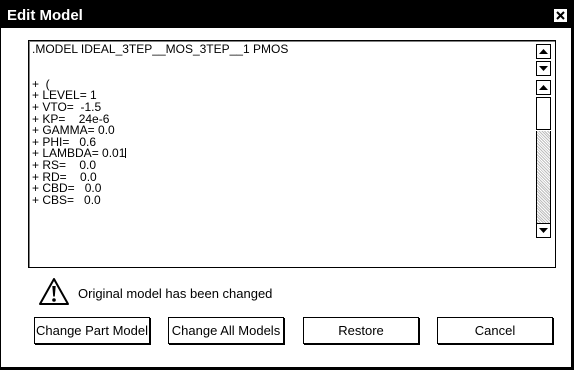 The width and height of the screenshot is (576, 373). What do you see at coordinates (543, 177) in the screenshot?
I see `scroll-track` at bounding box center [543, 177].